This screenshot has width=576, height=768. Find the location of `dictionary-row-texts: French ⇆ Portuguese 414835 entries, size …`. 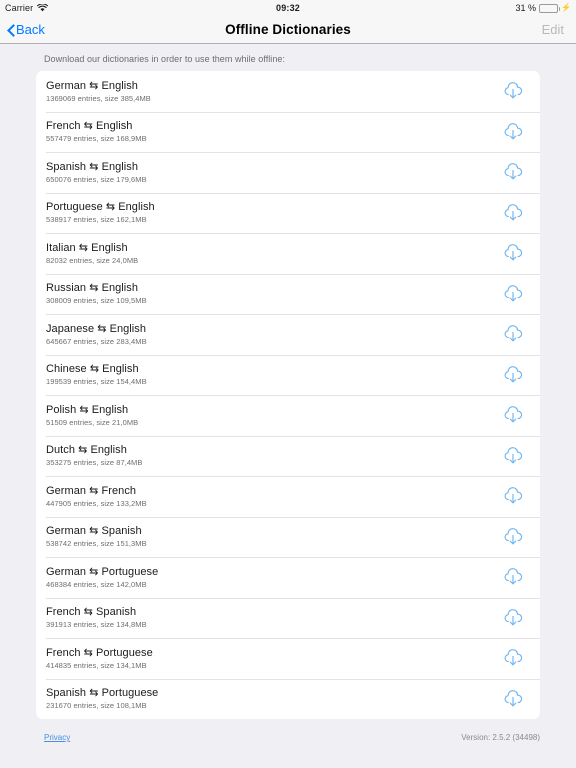

dictionary-row-texts: French ⇆ Portuguese 414835 entries, size … is located at coordinates (273, 658).